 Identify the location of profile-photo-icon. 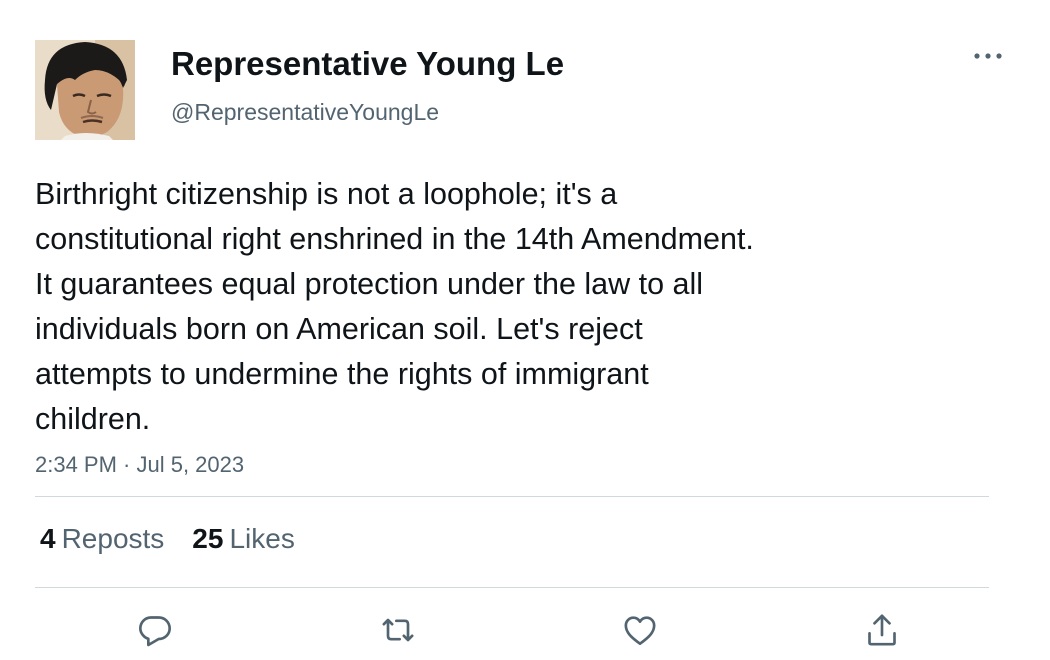
(85, 90).